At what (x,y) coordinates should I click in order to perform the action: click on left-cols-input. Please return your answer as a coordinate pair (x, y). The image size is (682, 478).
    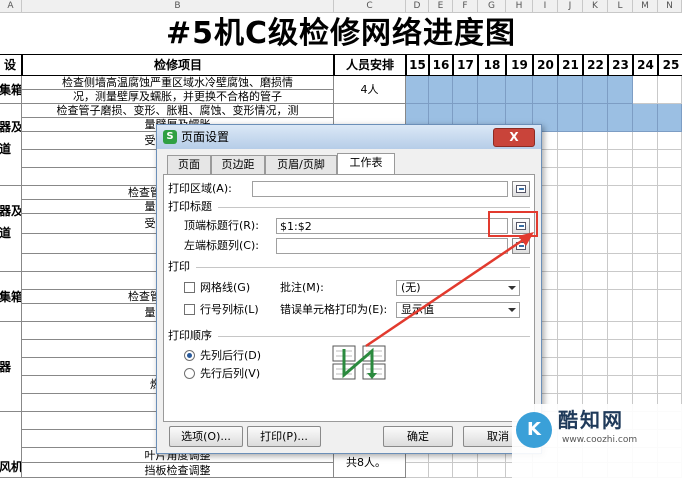
    Looking at the image, I should click on (392, 246).